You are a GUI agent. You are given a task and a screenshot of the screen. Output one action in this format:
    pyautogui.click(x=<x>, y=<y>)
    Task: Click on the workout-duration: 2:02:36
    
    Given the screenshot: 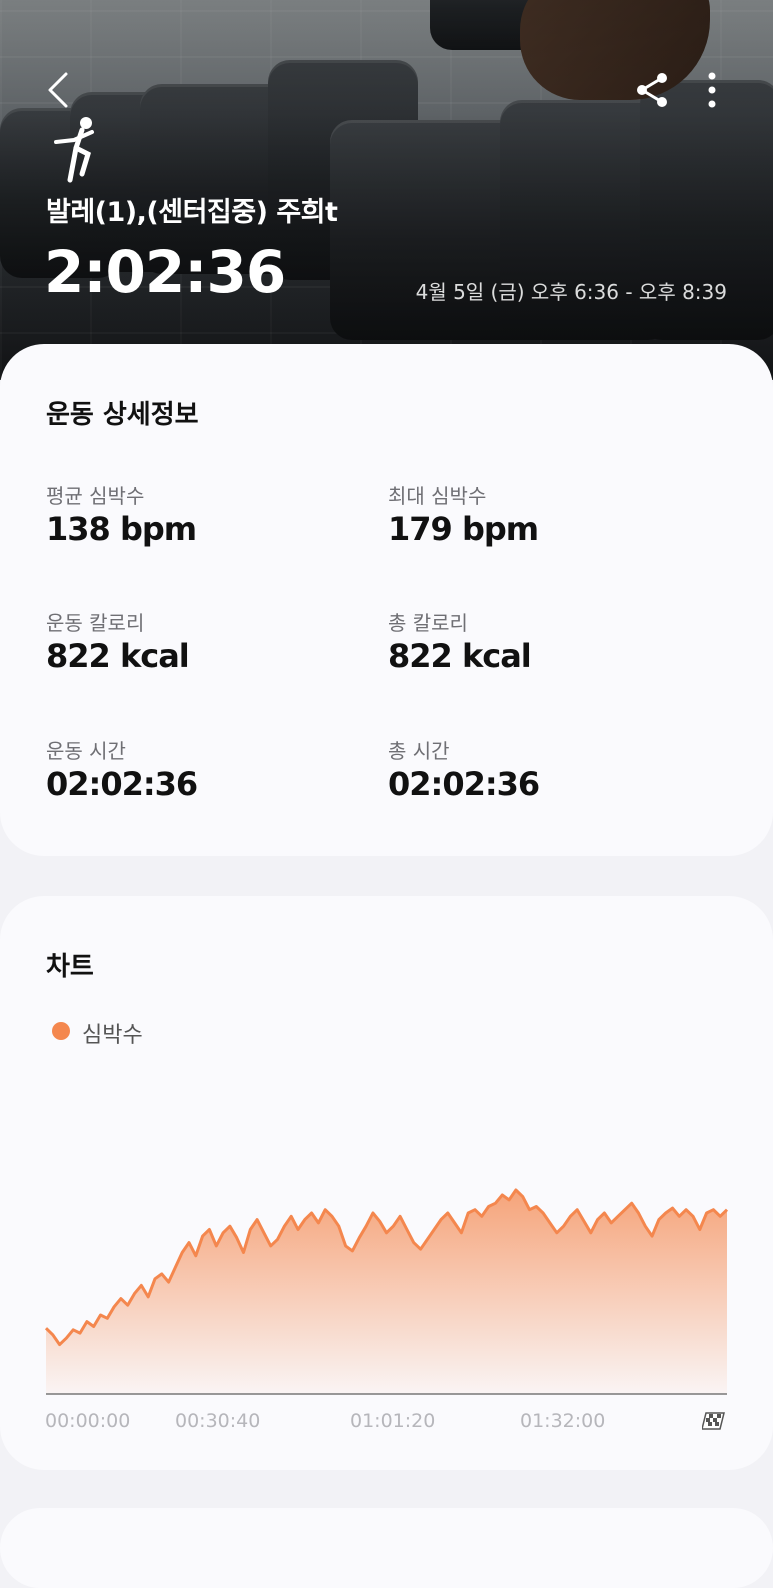 What is the action you would take?
    pyautogui.click(x=165, y=272)
    